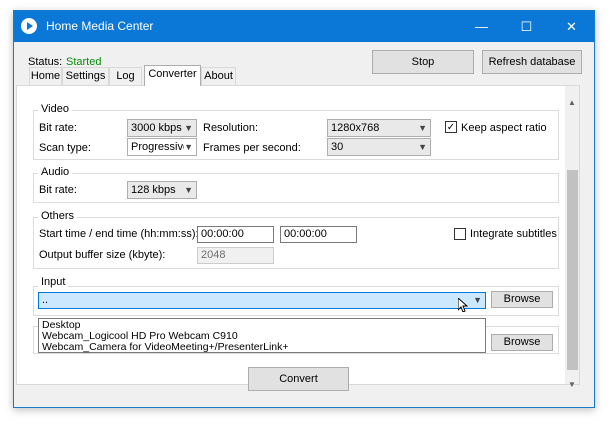  What do you see at coordinates (119, 234) in the screenshot?
I see `start-end-time-label: Start time / end time (hh:mm:ss):` at bounding box center [119, 234].